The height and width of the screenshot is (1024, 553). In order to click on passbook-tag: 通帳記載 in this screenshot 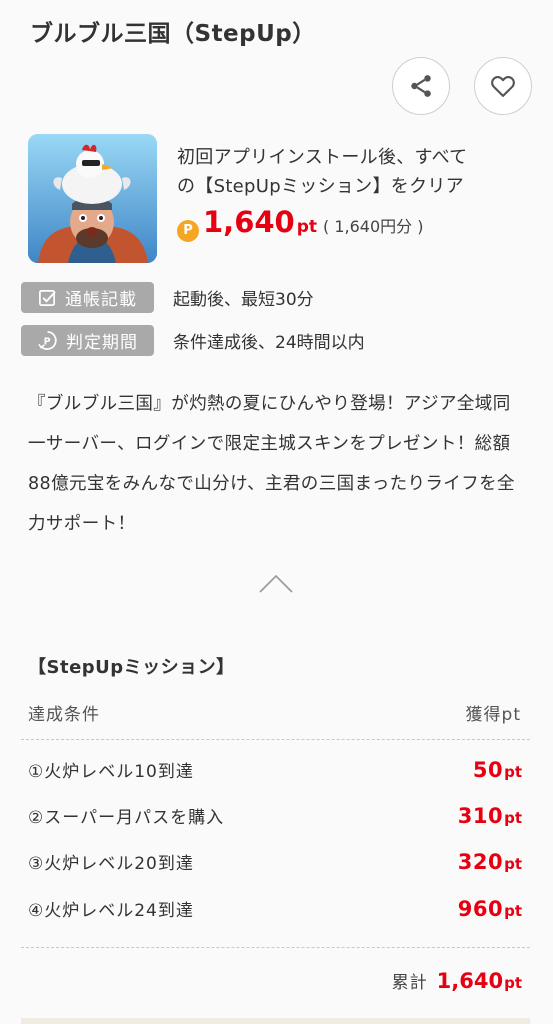, I will do `click(87, 297)`.